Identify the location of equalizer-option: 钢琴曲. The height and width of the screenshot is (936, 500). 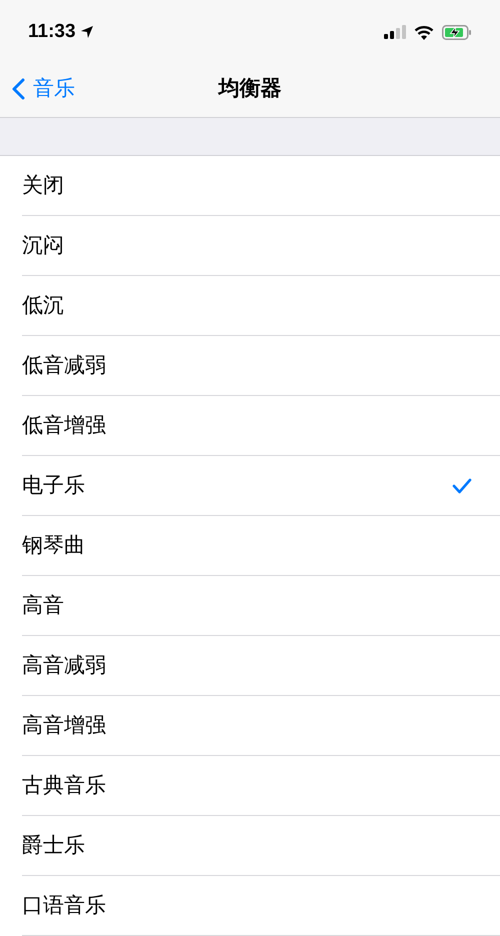
(250, 546).